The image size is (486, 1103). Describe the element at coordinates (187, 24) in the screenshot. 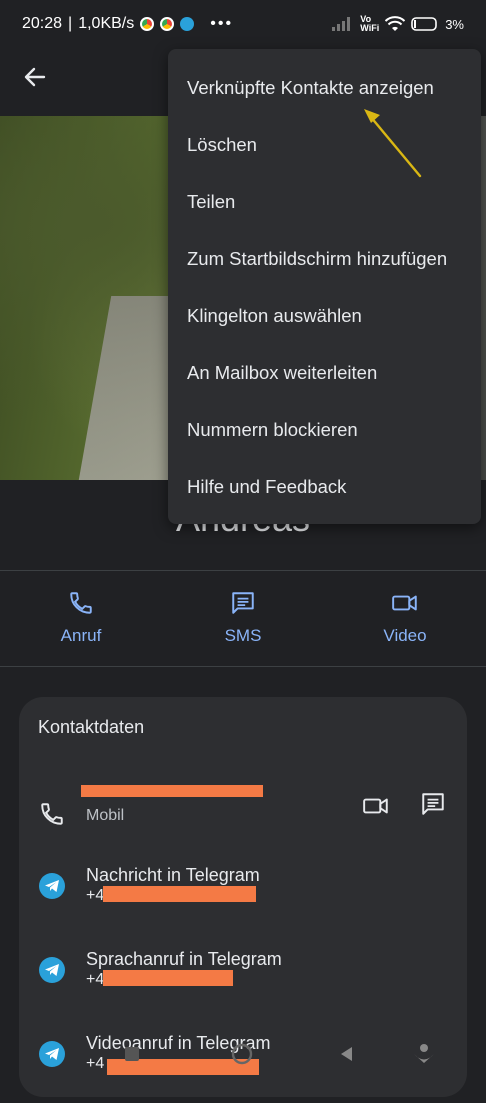

I see `telegram-status-icon` at that location.